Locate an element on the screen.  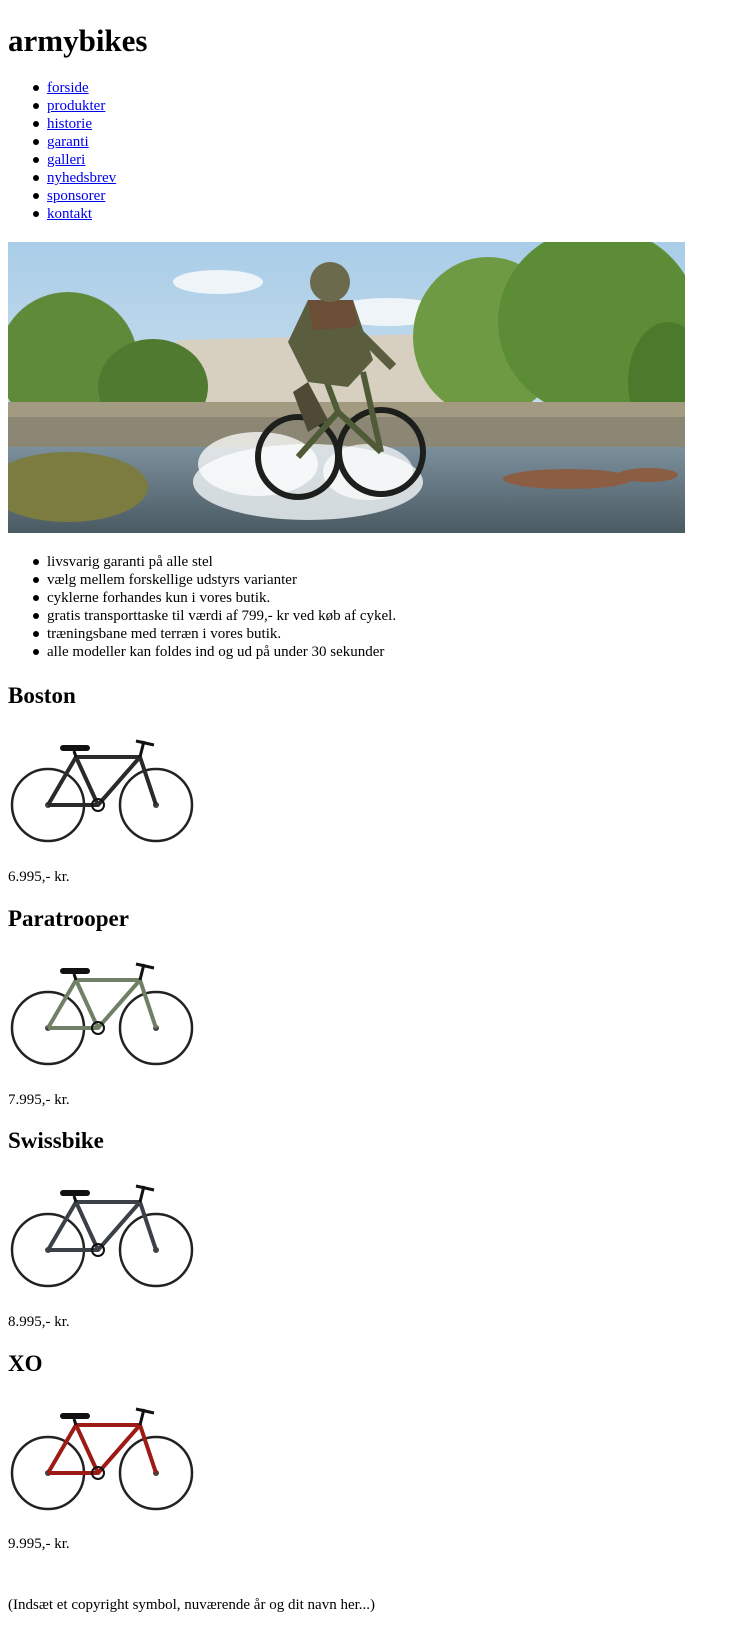
nav-item-garanti: garanti is located at coordinates (62, 142).